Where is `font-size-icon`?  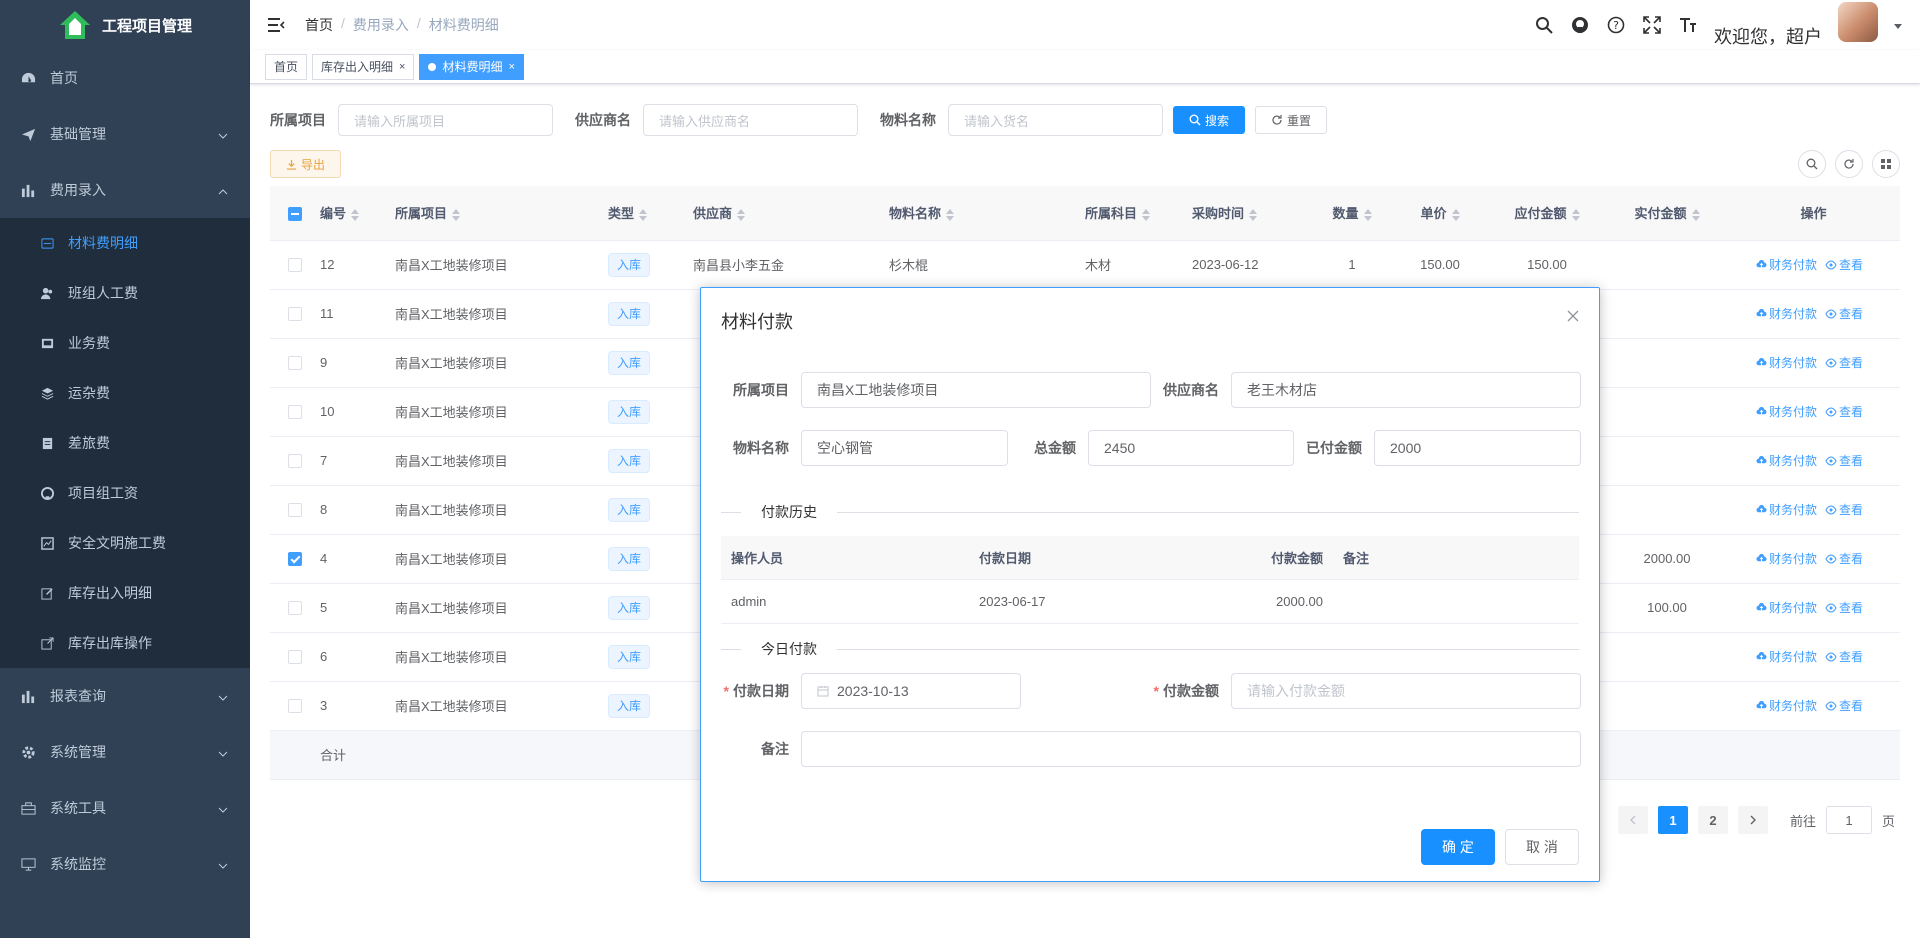 font-size-icon is located at coordinates (1688, 25).